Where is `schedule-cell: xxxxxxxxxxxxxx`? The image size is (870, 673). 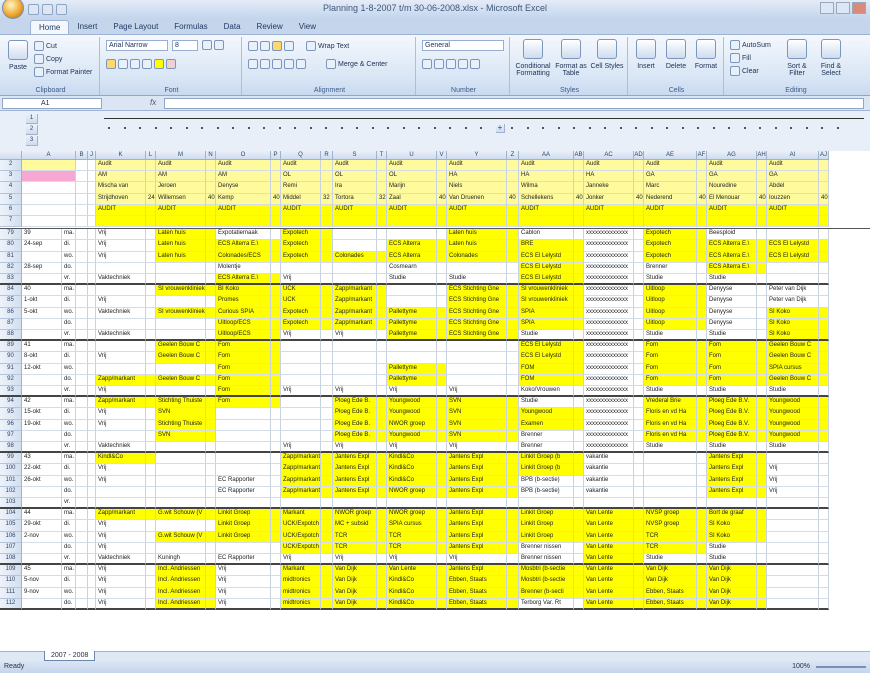 schedule-cell: xxxxxxxxxxxxxx is located at coordinates (609, 268).